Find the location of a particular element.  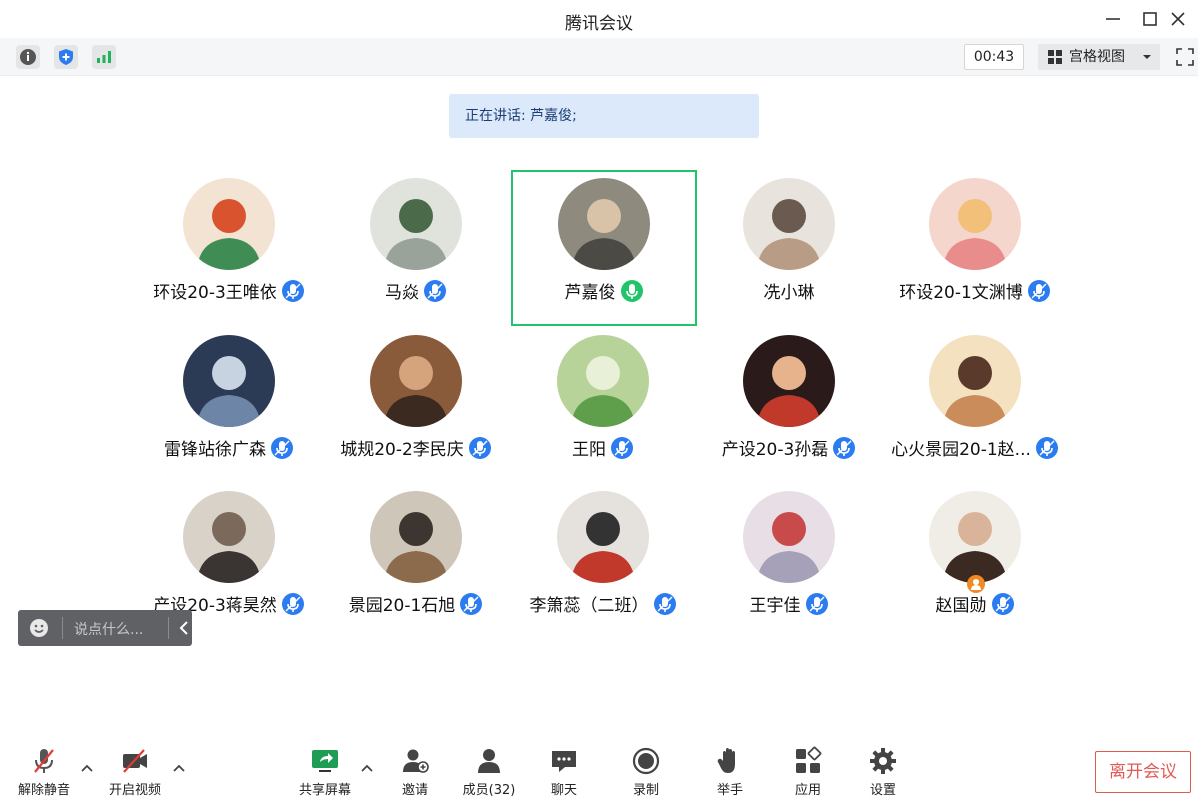

bottom-control-bar: 解除静音 开启视频 共享屏幕 邀请 成员(32) 聊天 录制 举手 应用 设置 is located at coordinates (599, 769).